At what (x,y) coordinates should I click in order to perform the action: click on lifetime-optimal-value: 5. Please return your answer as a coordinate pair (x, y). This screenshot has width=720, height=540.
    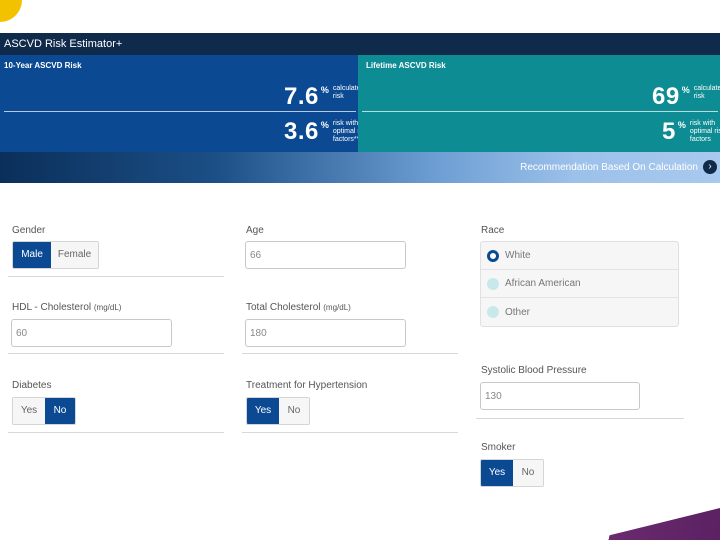
    Looking at the image, I should click on (669, 131).